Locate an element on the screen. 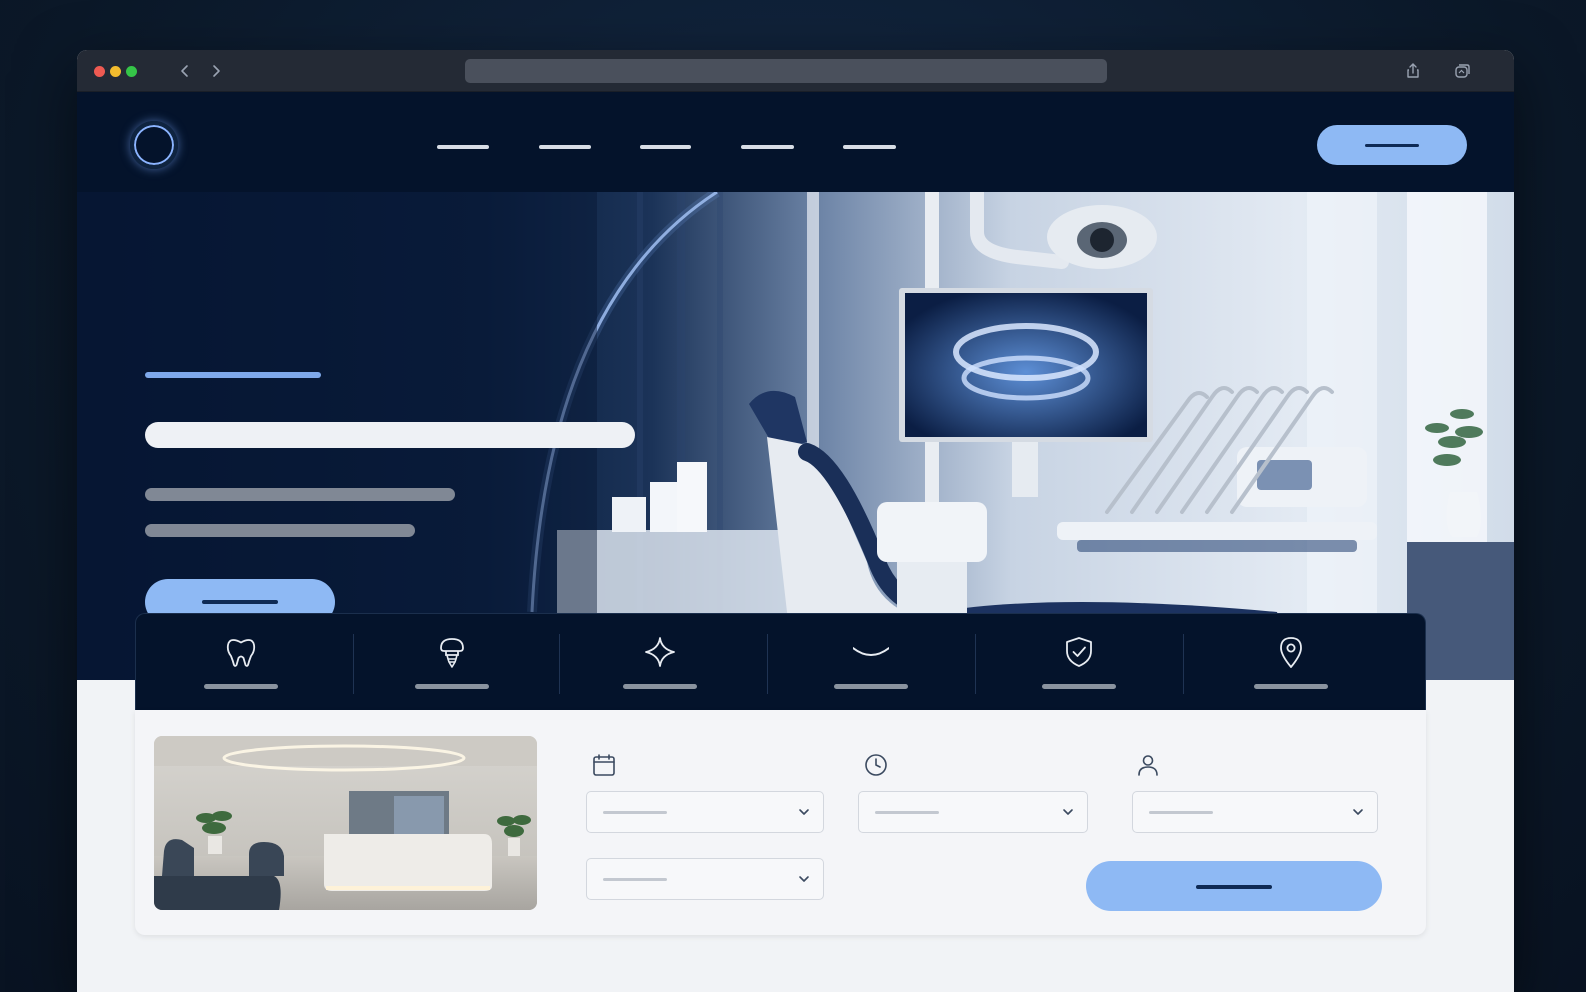 The image size is (1586, 992). tabs-icon is located at coordinates (1462, 71).